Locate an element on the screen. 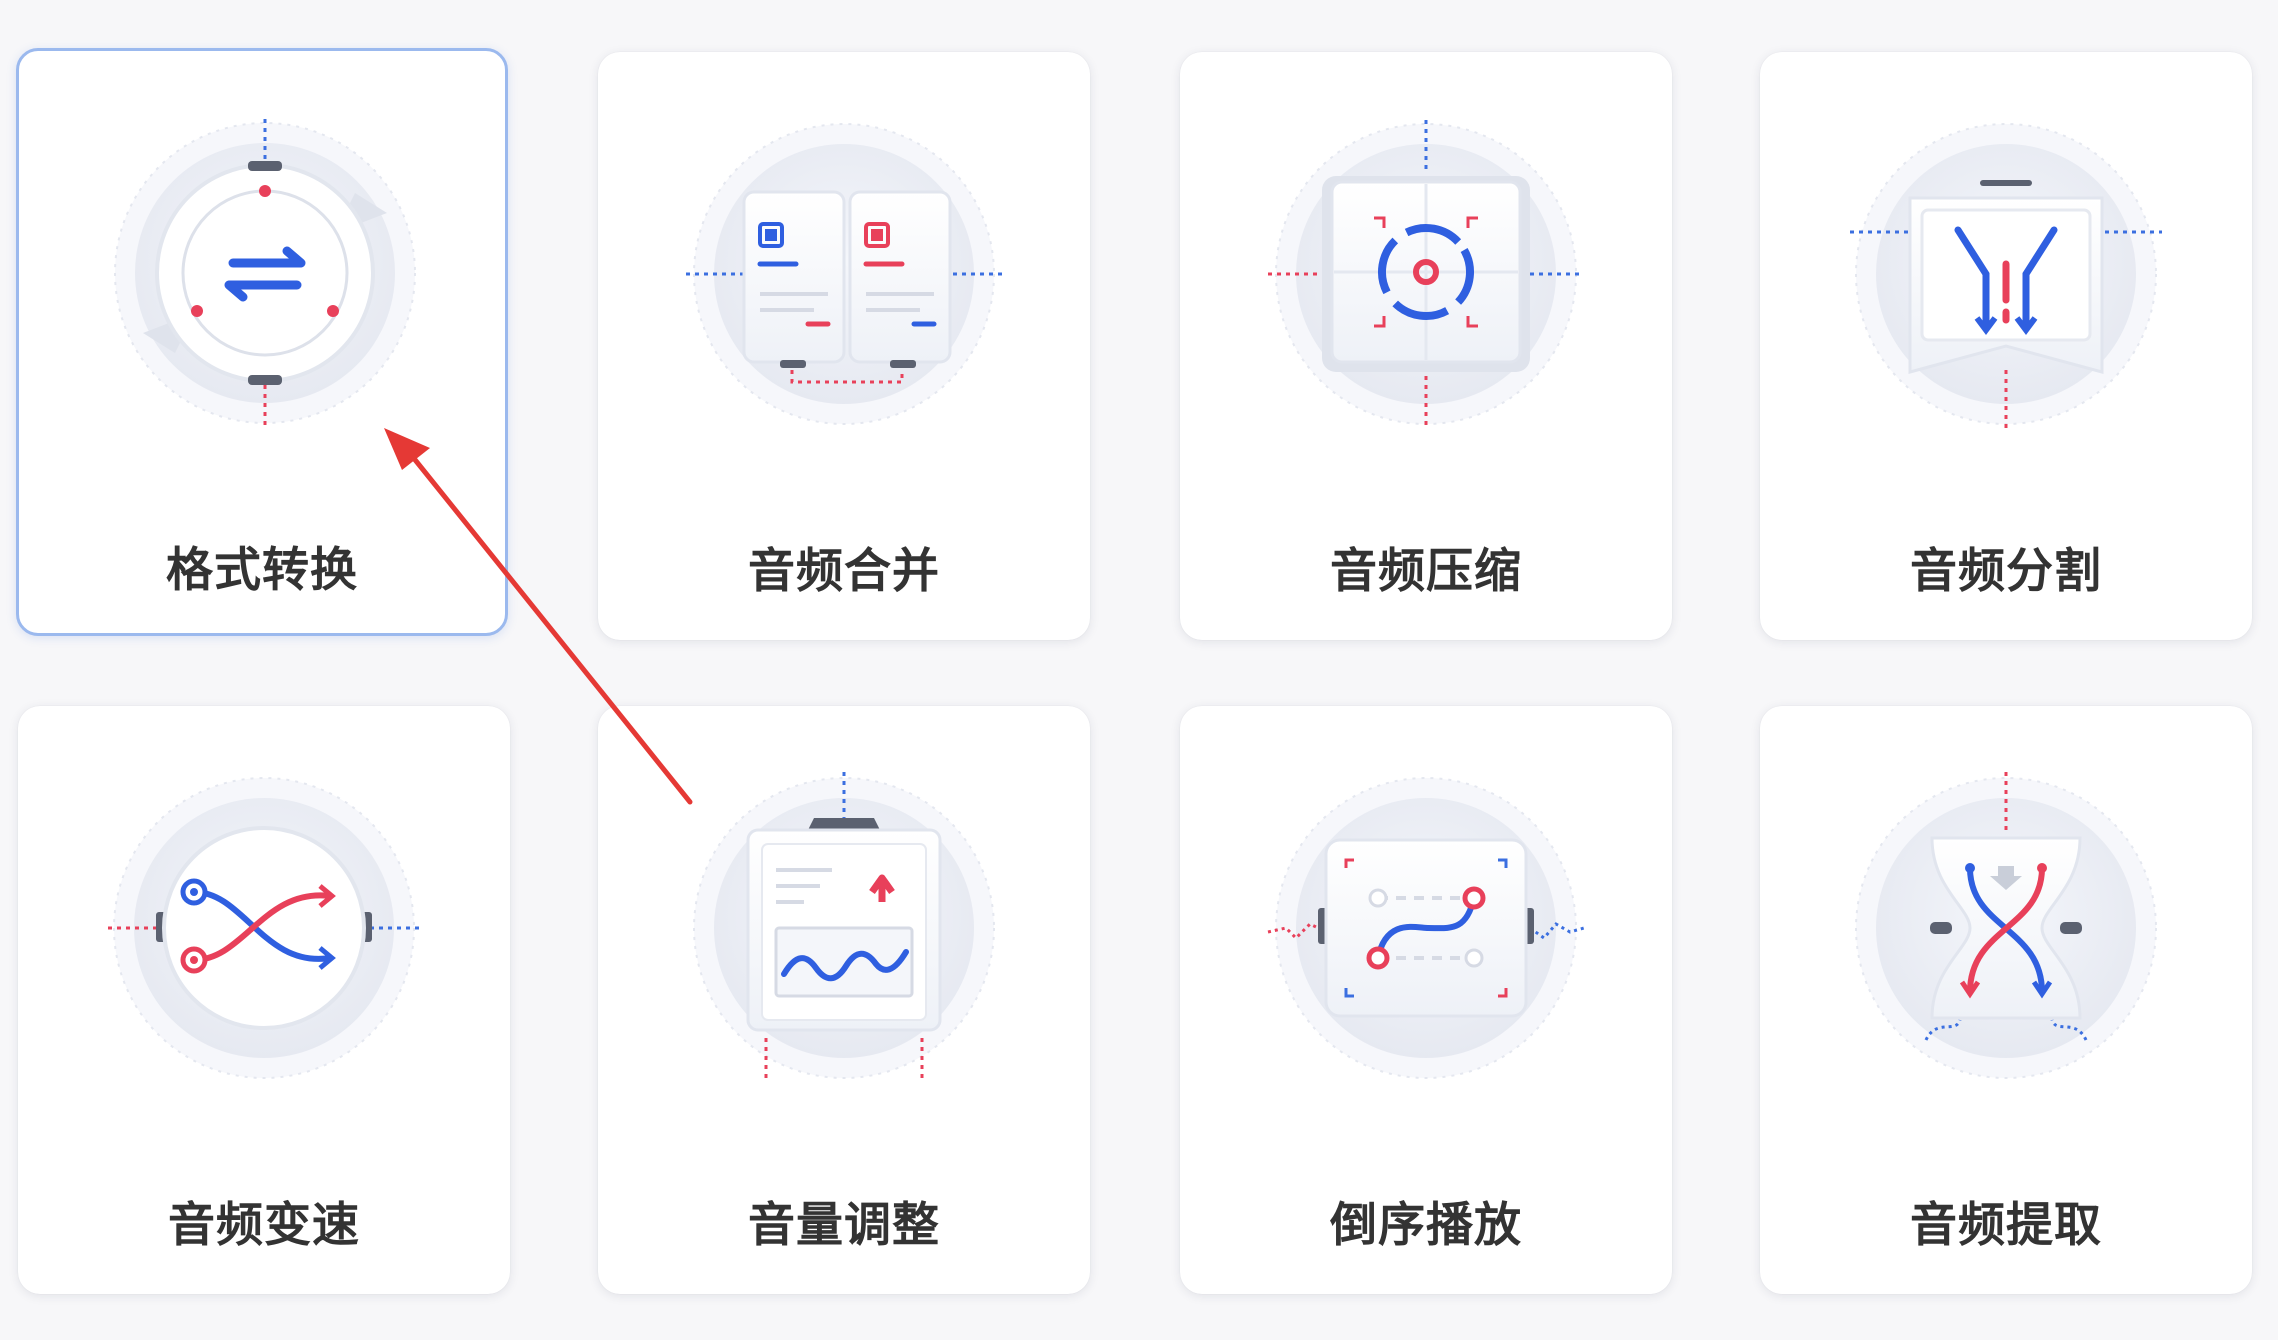  tool-label: 音频合并 is located at coordinates (844, 571).